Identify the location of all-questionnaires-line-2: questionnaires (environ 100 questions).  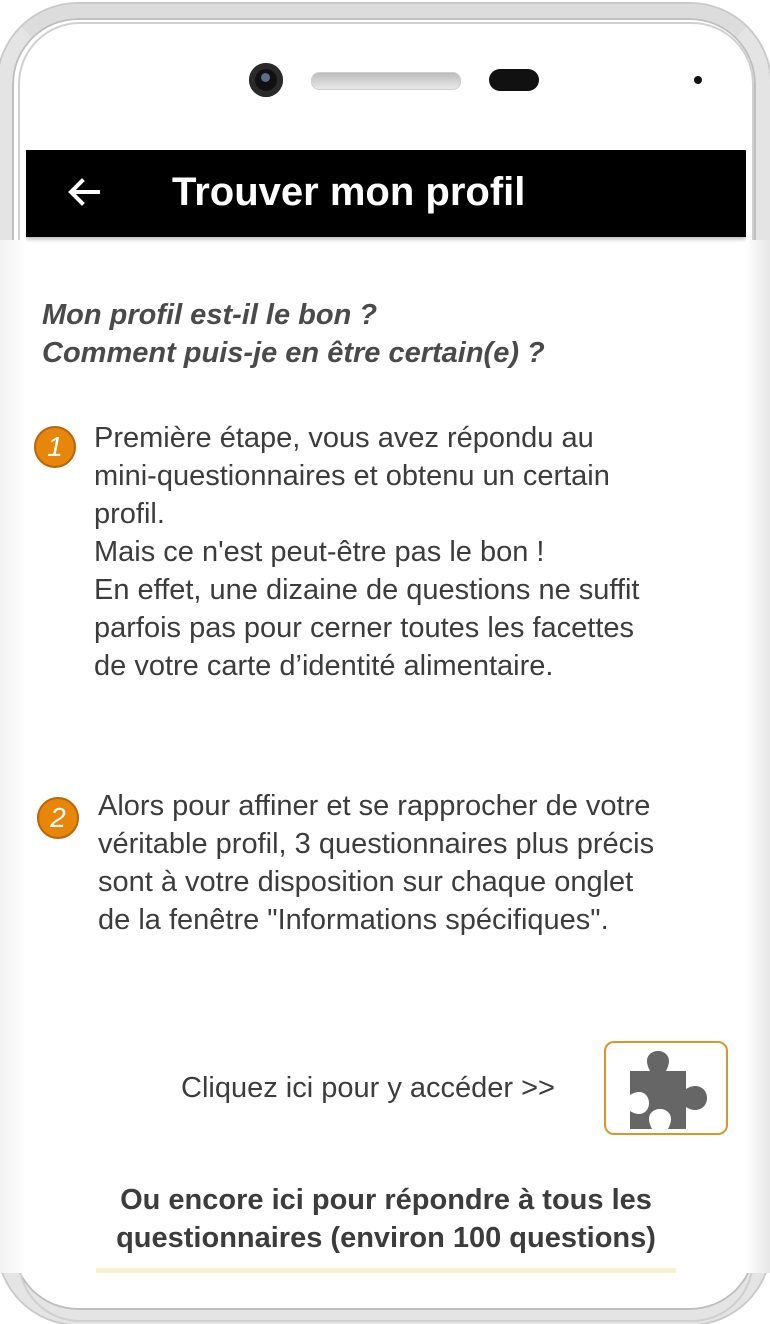
(386, 1238).